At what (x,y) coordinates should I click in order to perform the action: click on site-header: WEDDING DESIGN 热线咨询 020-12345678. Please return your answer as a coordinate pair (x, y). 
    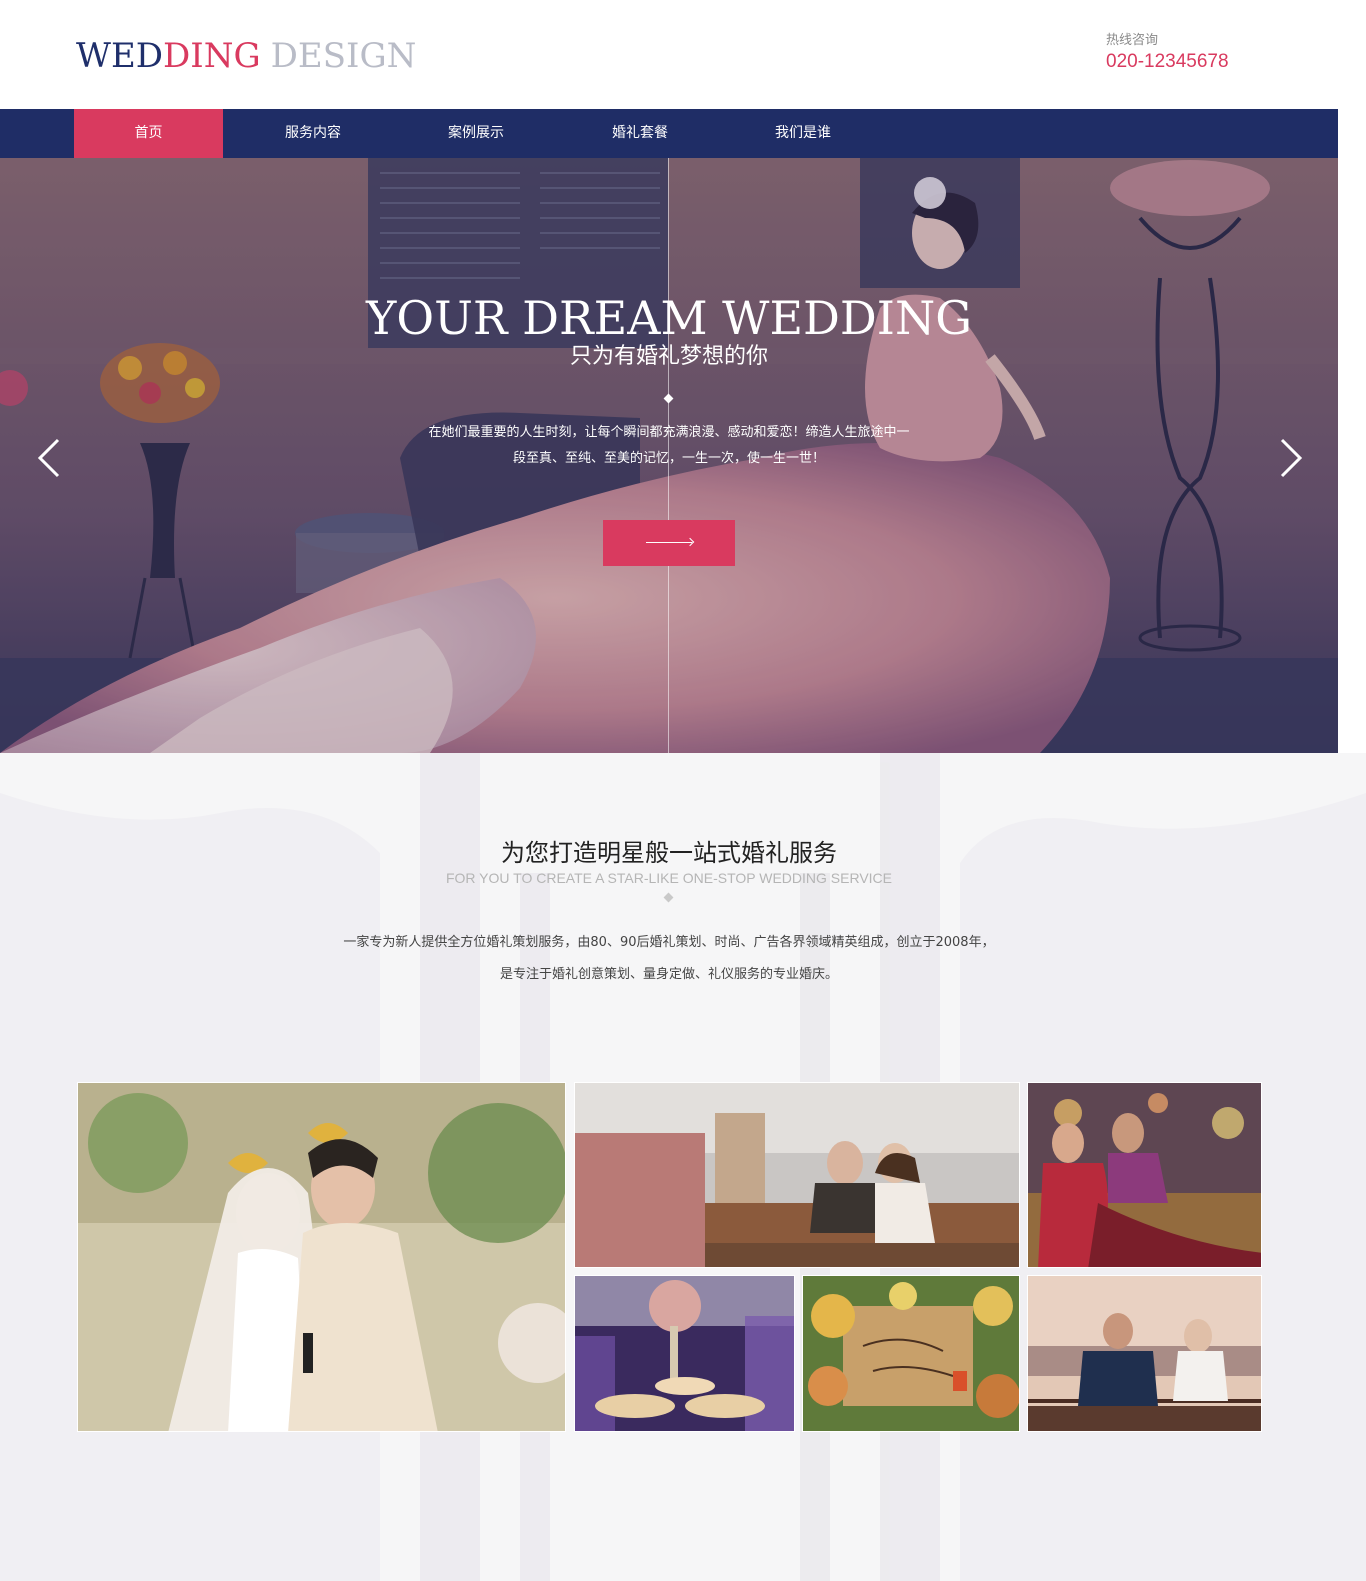
    Looking at the image, I should click on (683, 54).